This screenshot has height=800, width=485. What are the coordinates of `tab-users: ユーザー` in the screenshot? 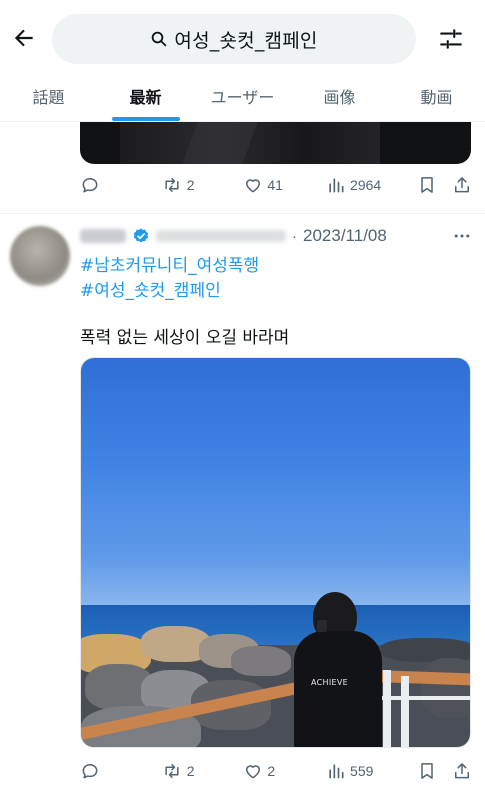 It's located at (242, 95).